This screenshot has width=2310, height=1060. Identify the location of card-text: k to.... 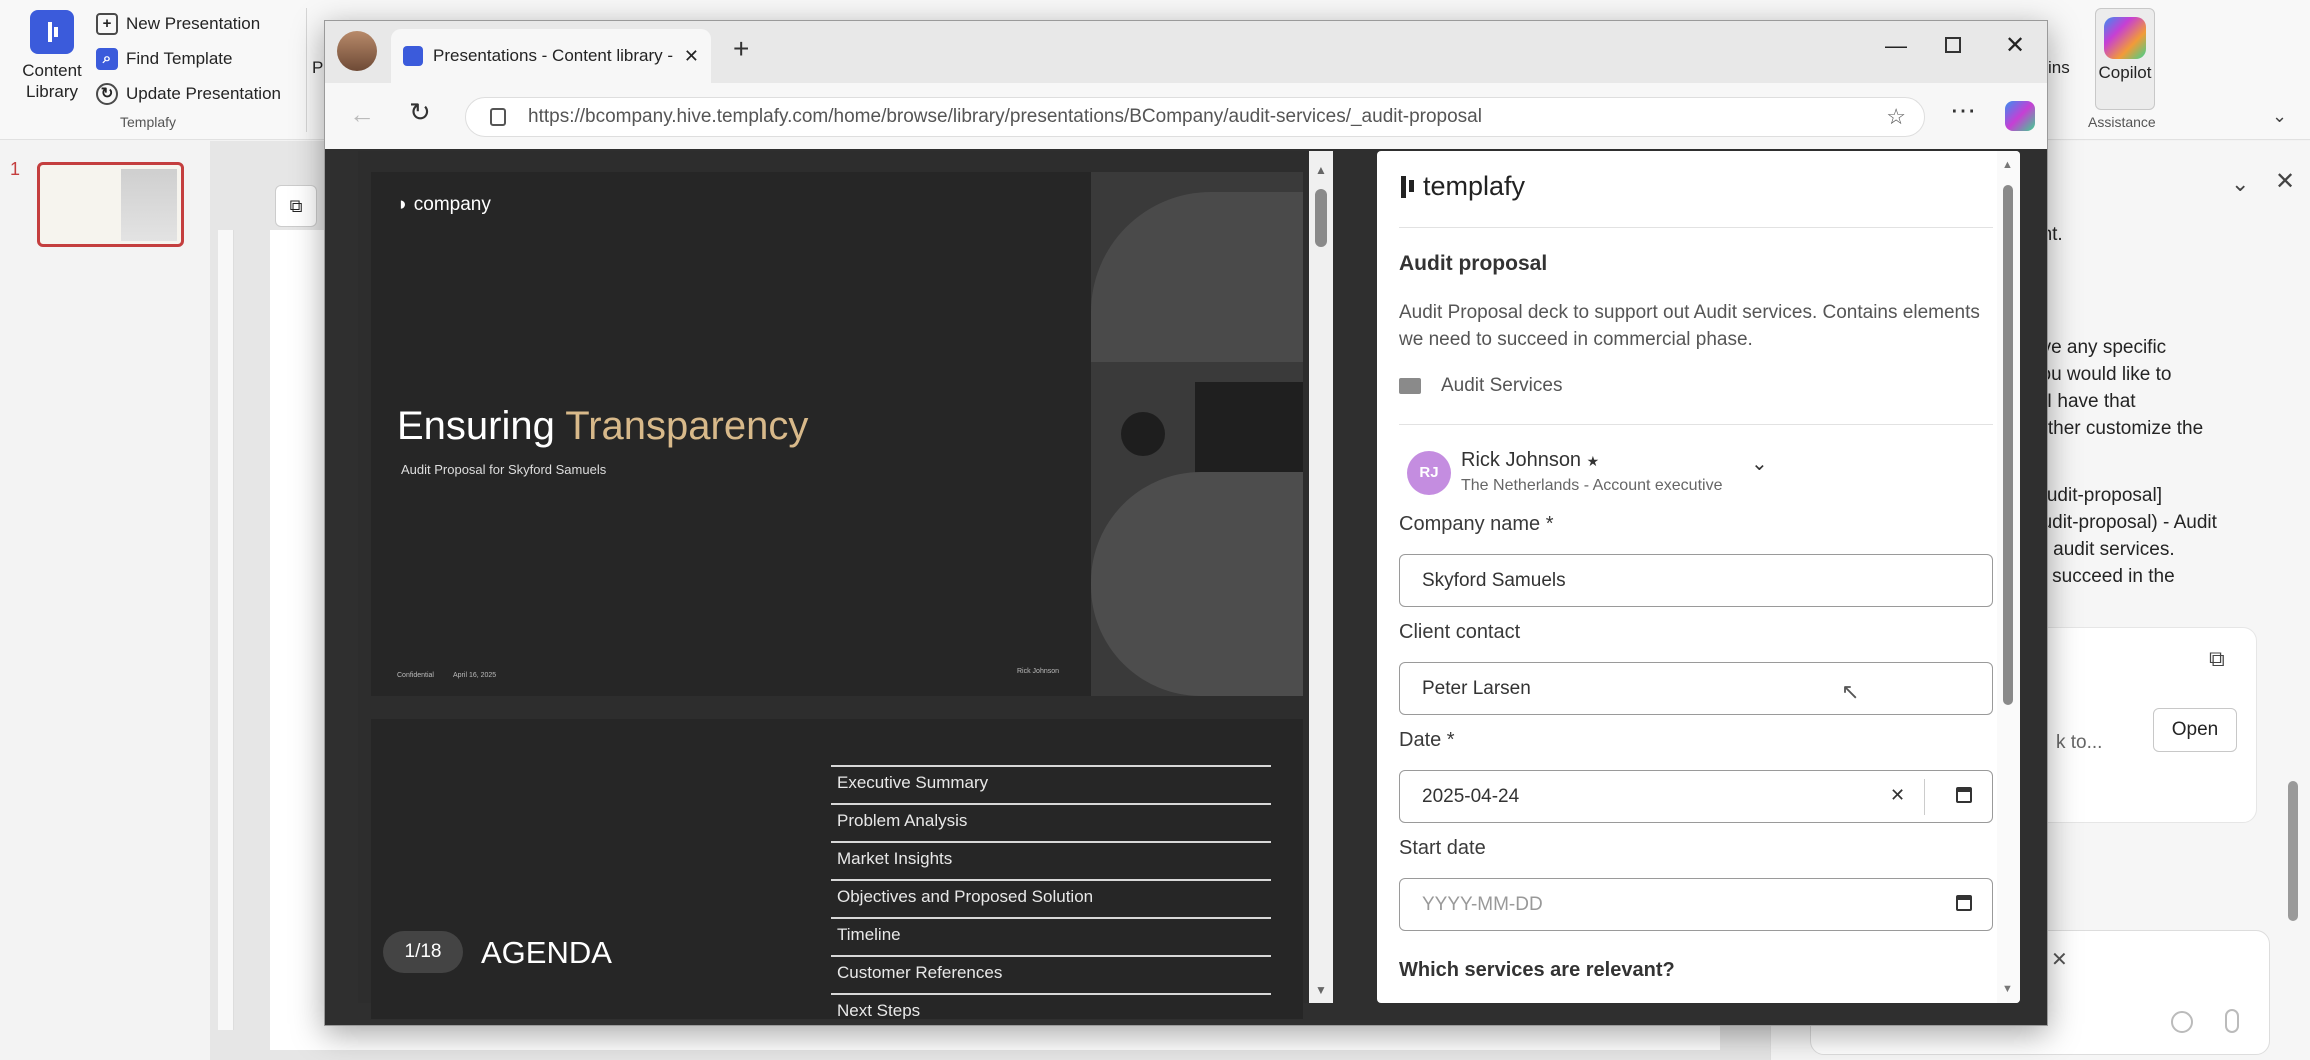
(2079, 742).